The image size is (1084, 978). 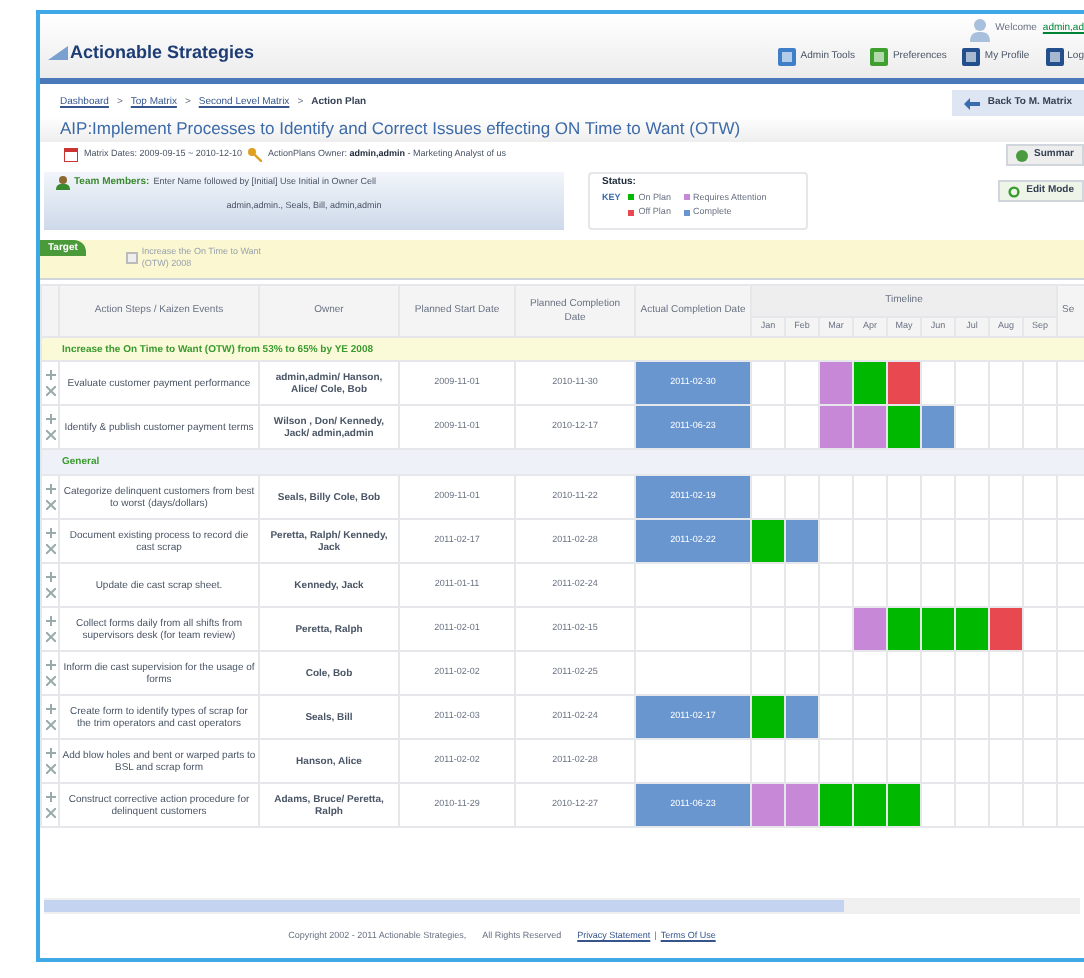 What do you see at coordinates (971, 103) in the screenshot?
I see `back-arrow-icon` at bounding box center [971, 103].